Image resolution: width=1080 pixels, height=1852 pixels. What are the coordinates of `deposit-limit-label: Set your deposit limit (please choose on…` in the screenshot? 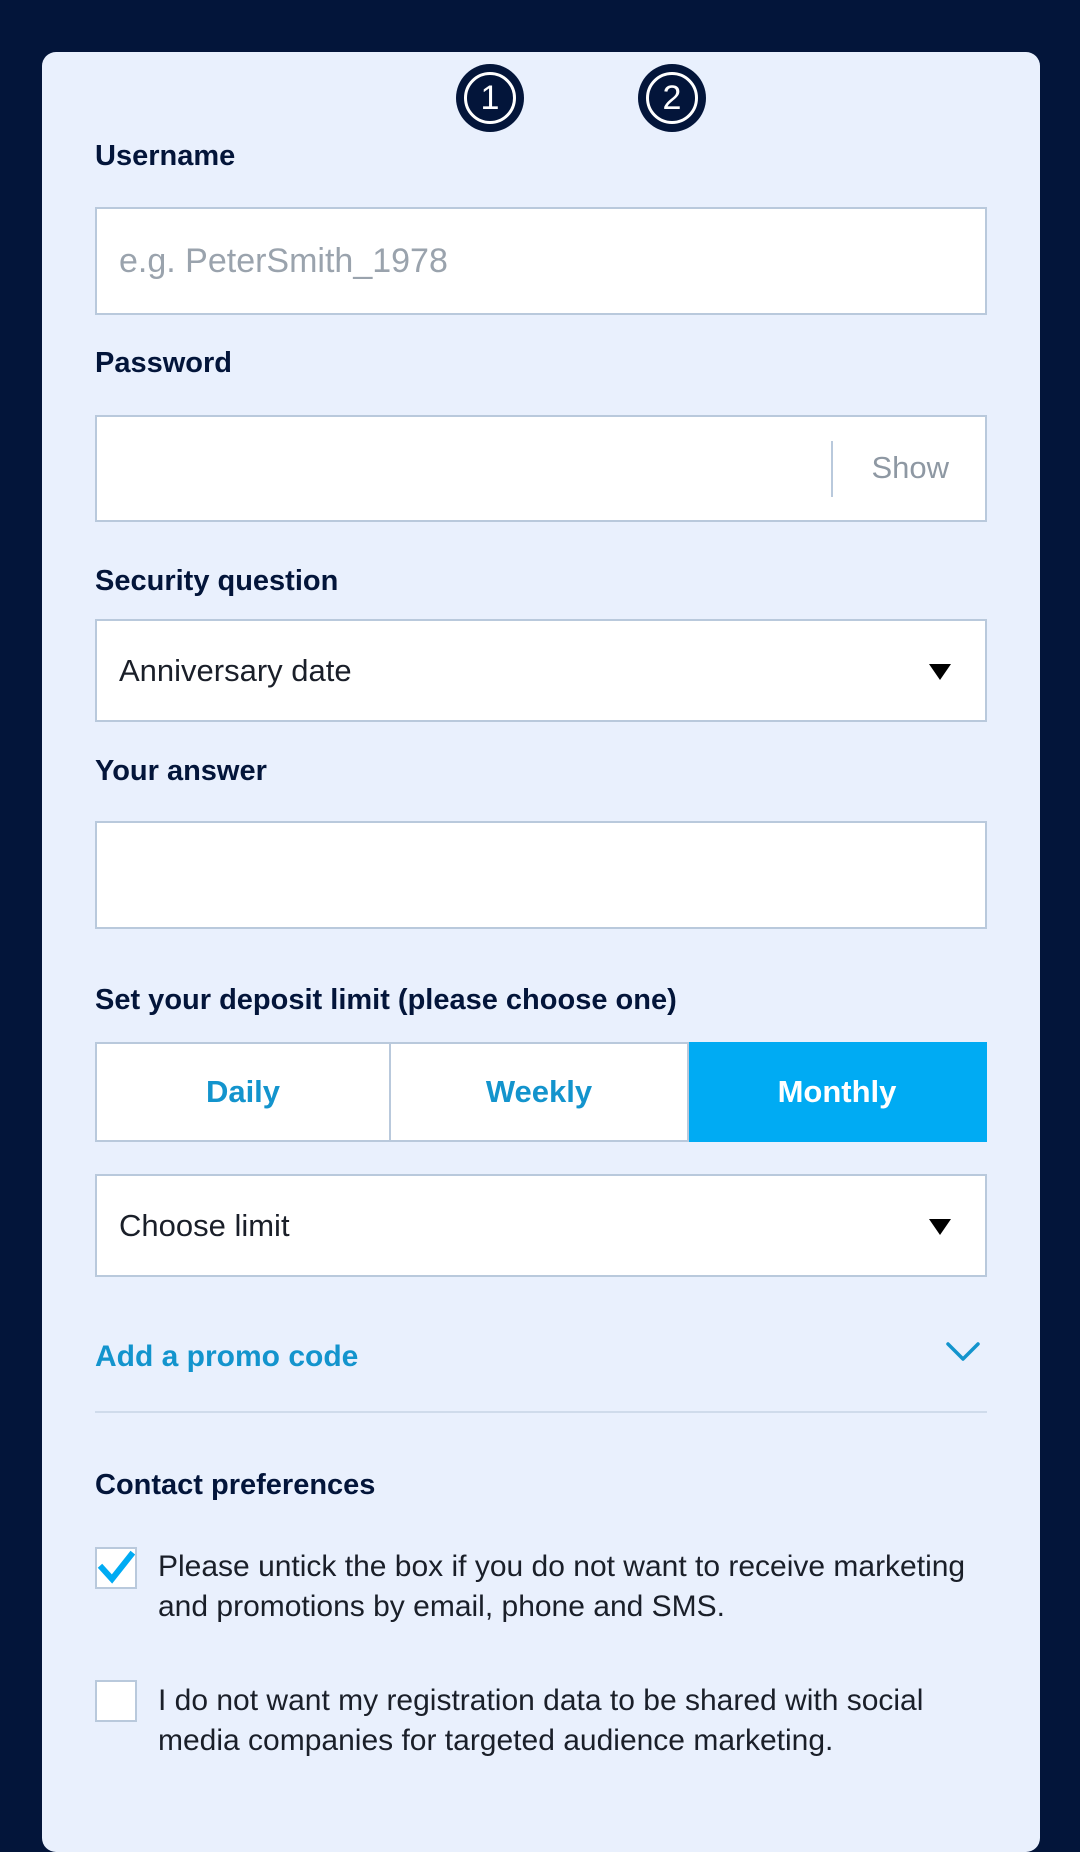 It's located at (386, 1000).